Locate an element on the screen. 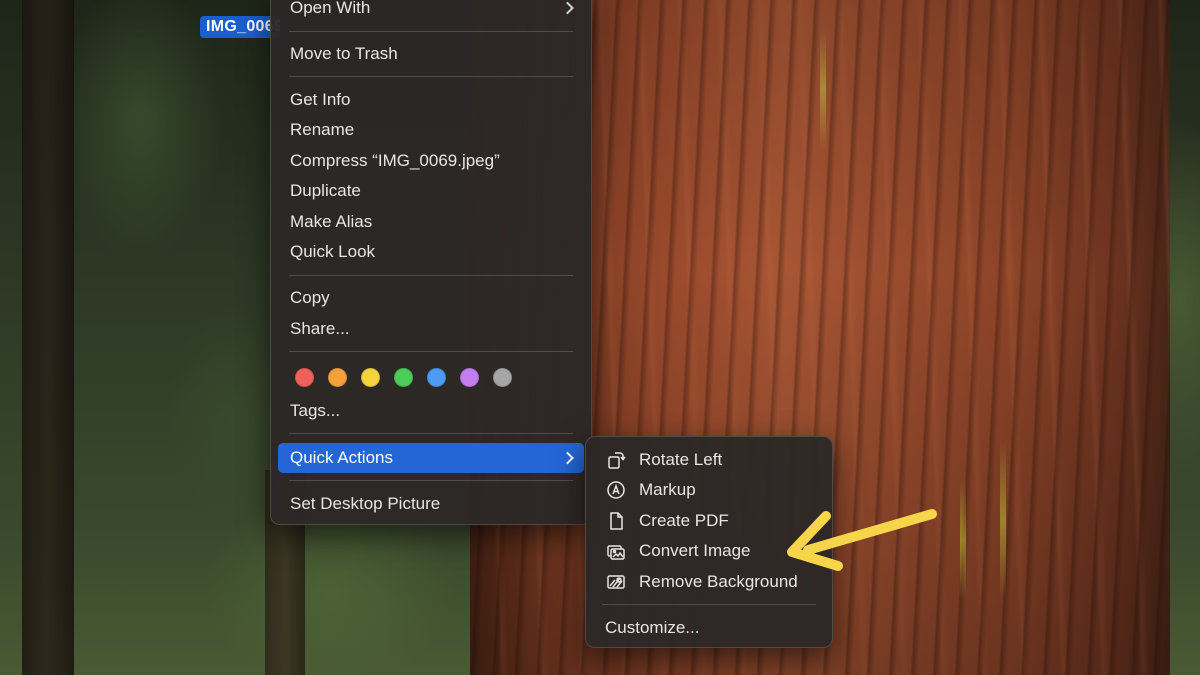  annotation-arrow-icon is located at coordinates (862, 540).